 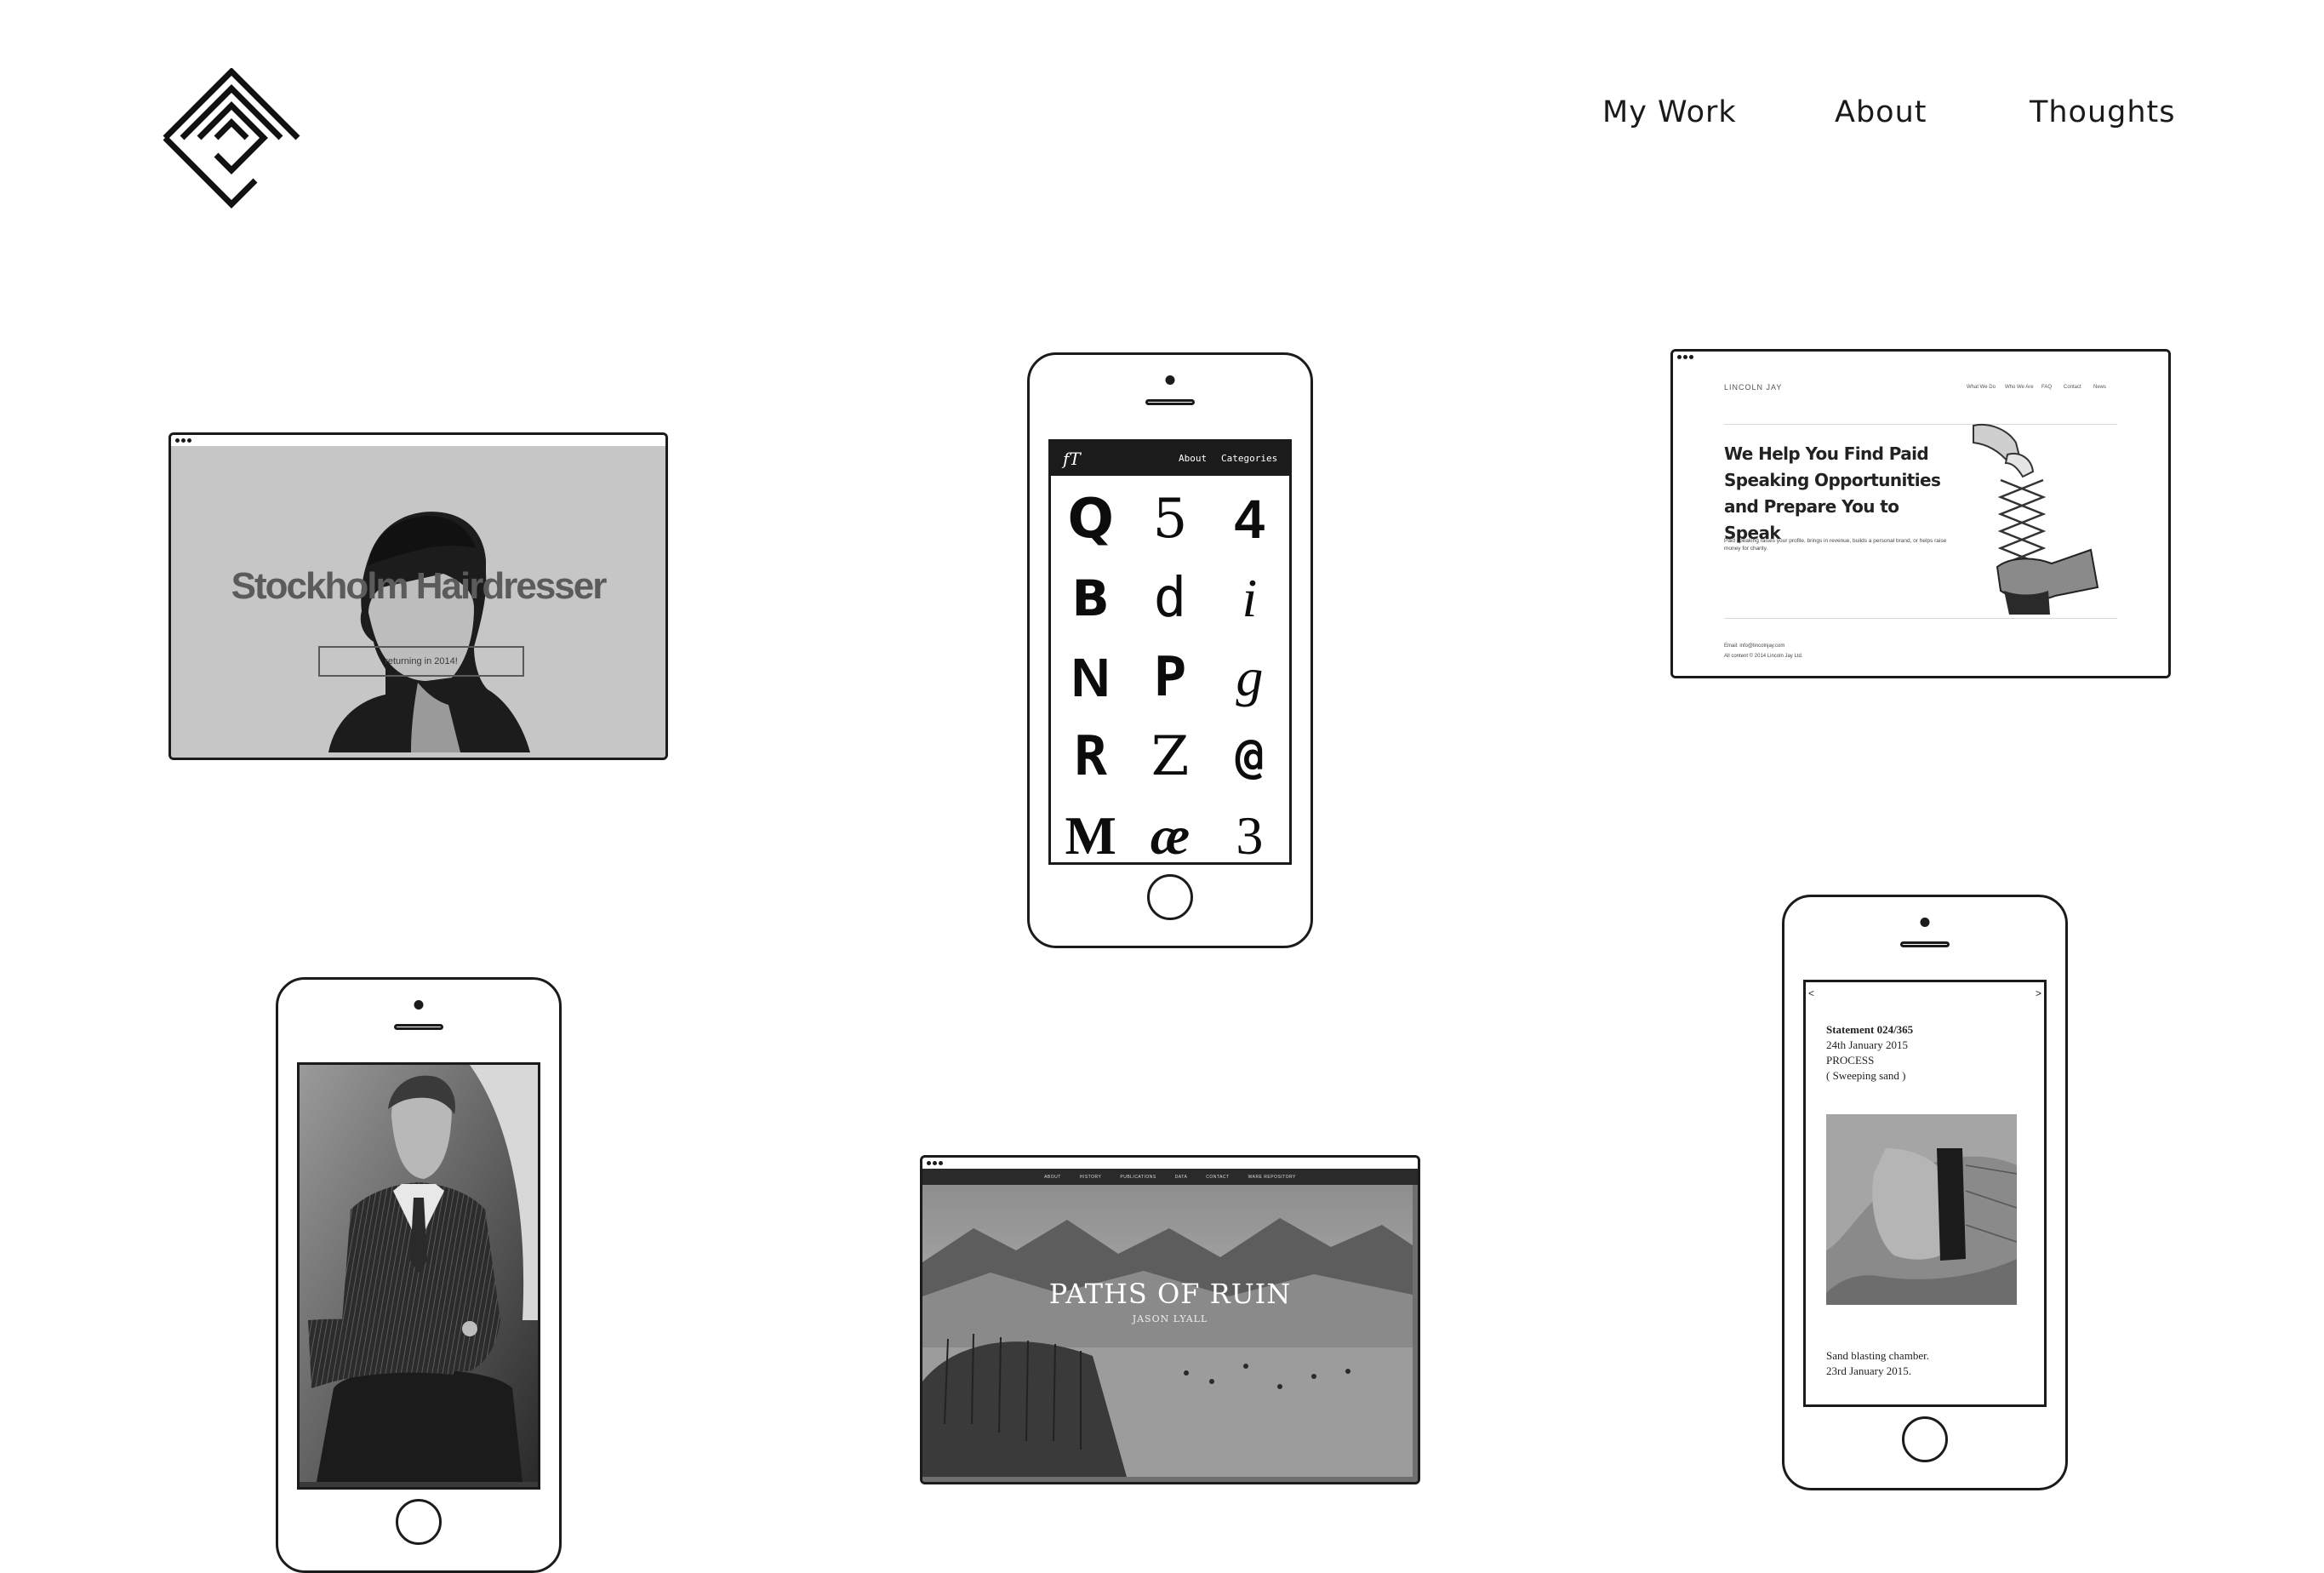 I want to click on site-menu-item: DATA, so click(x=1181, y=1177).